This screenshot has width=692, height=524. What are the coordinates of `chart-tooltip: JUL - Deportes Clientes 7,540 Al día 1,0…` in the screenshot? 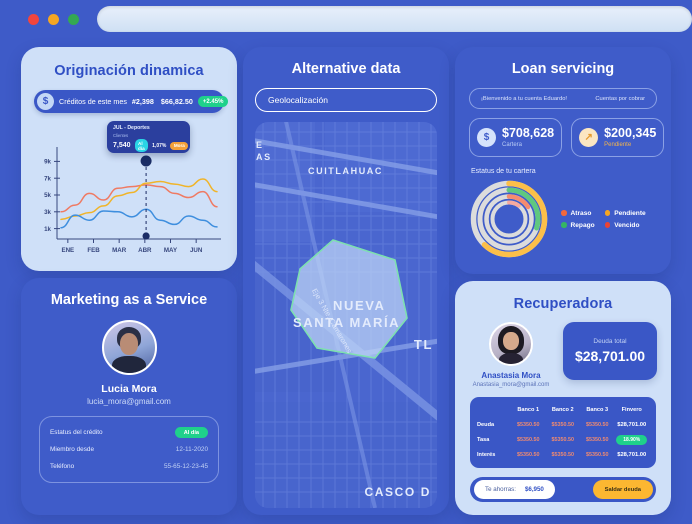 It's located at (148, 137).